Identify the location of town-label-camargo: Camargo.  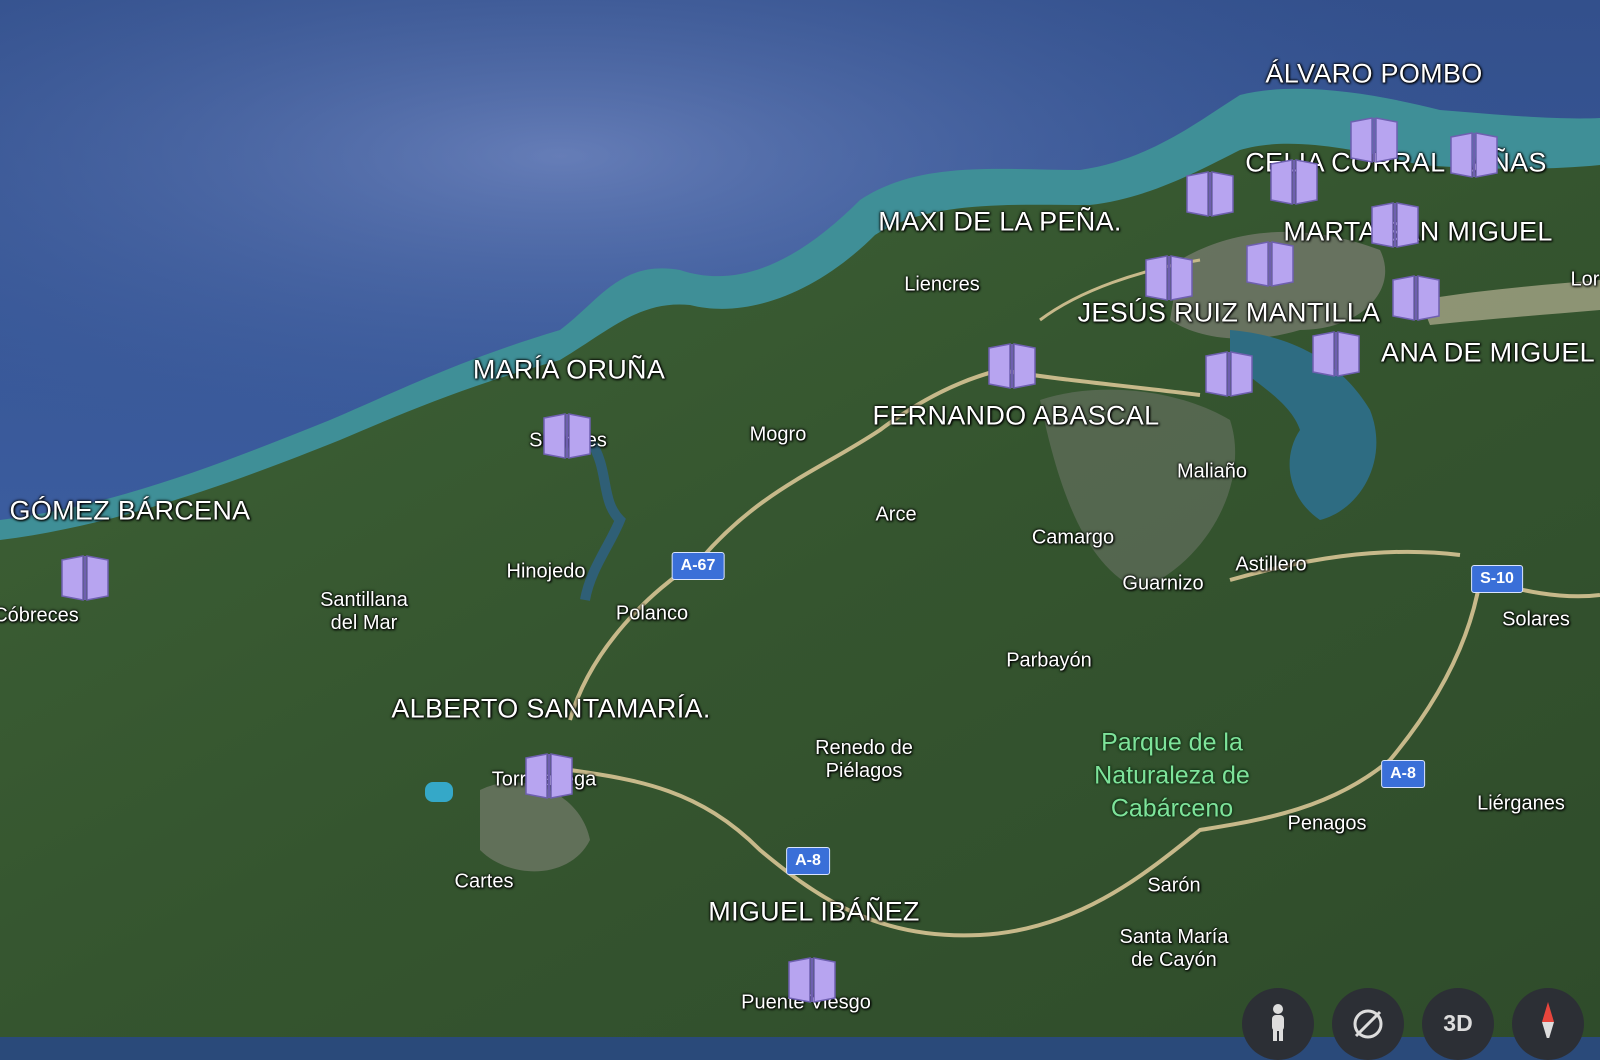
(1073, 537).